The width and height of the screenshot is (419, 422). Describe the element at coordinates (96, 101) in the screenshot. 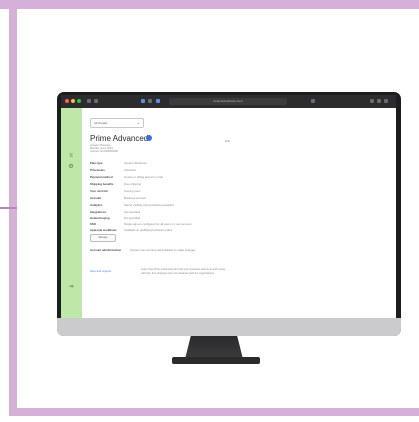

I see `forward-icon` at that location.